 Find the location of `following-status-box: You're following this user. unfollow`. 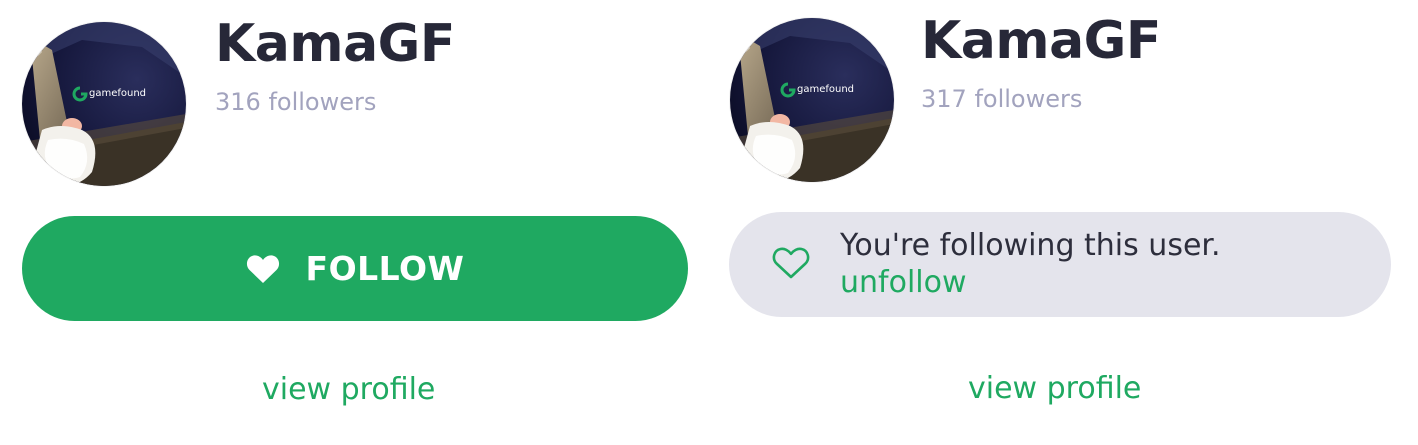

following-status-box: You're following this user. unfollow is located at coordinates (1060, 264).